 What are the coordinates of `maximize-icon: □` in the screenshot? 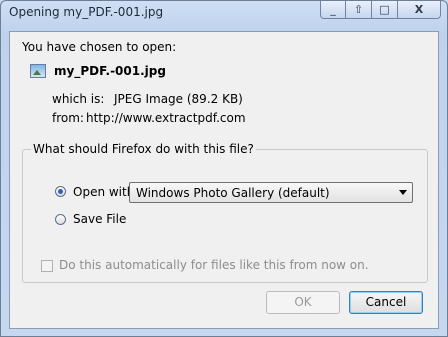 It's located at (384, 9).